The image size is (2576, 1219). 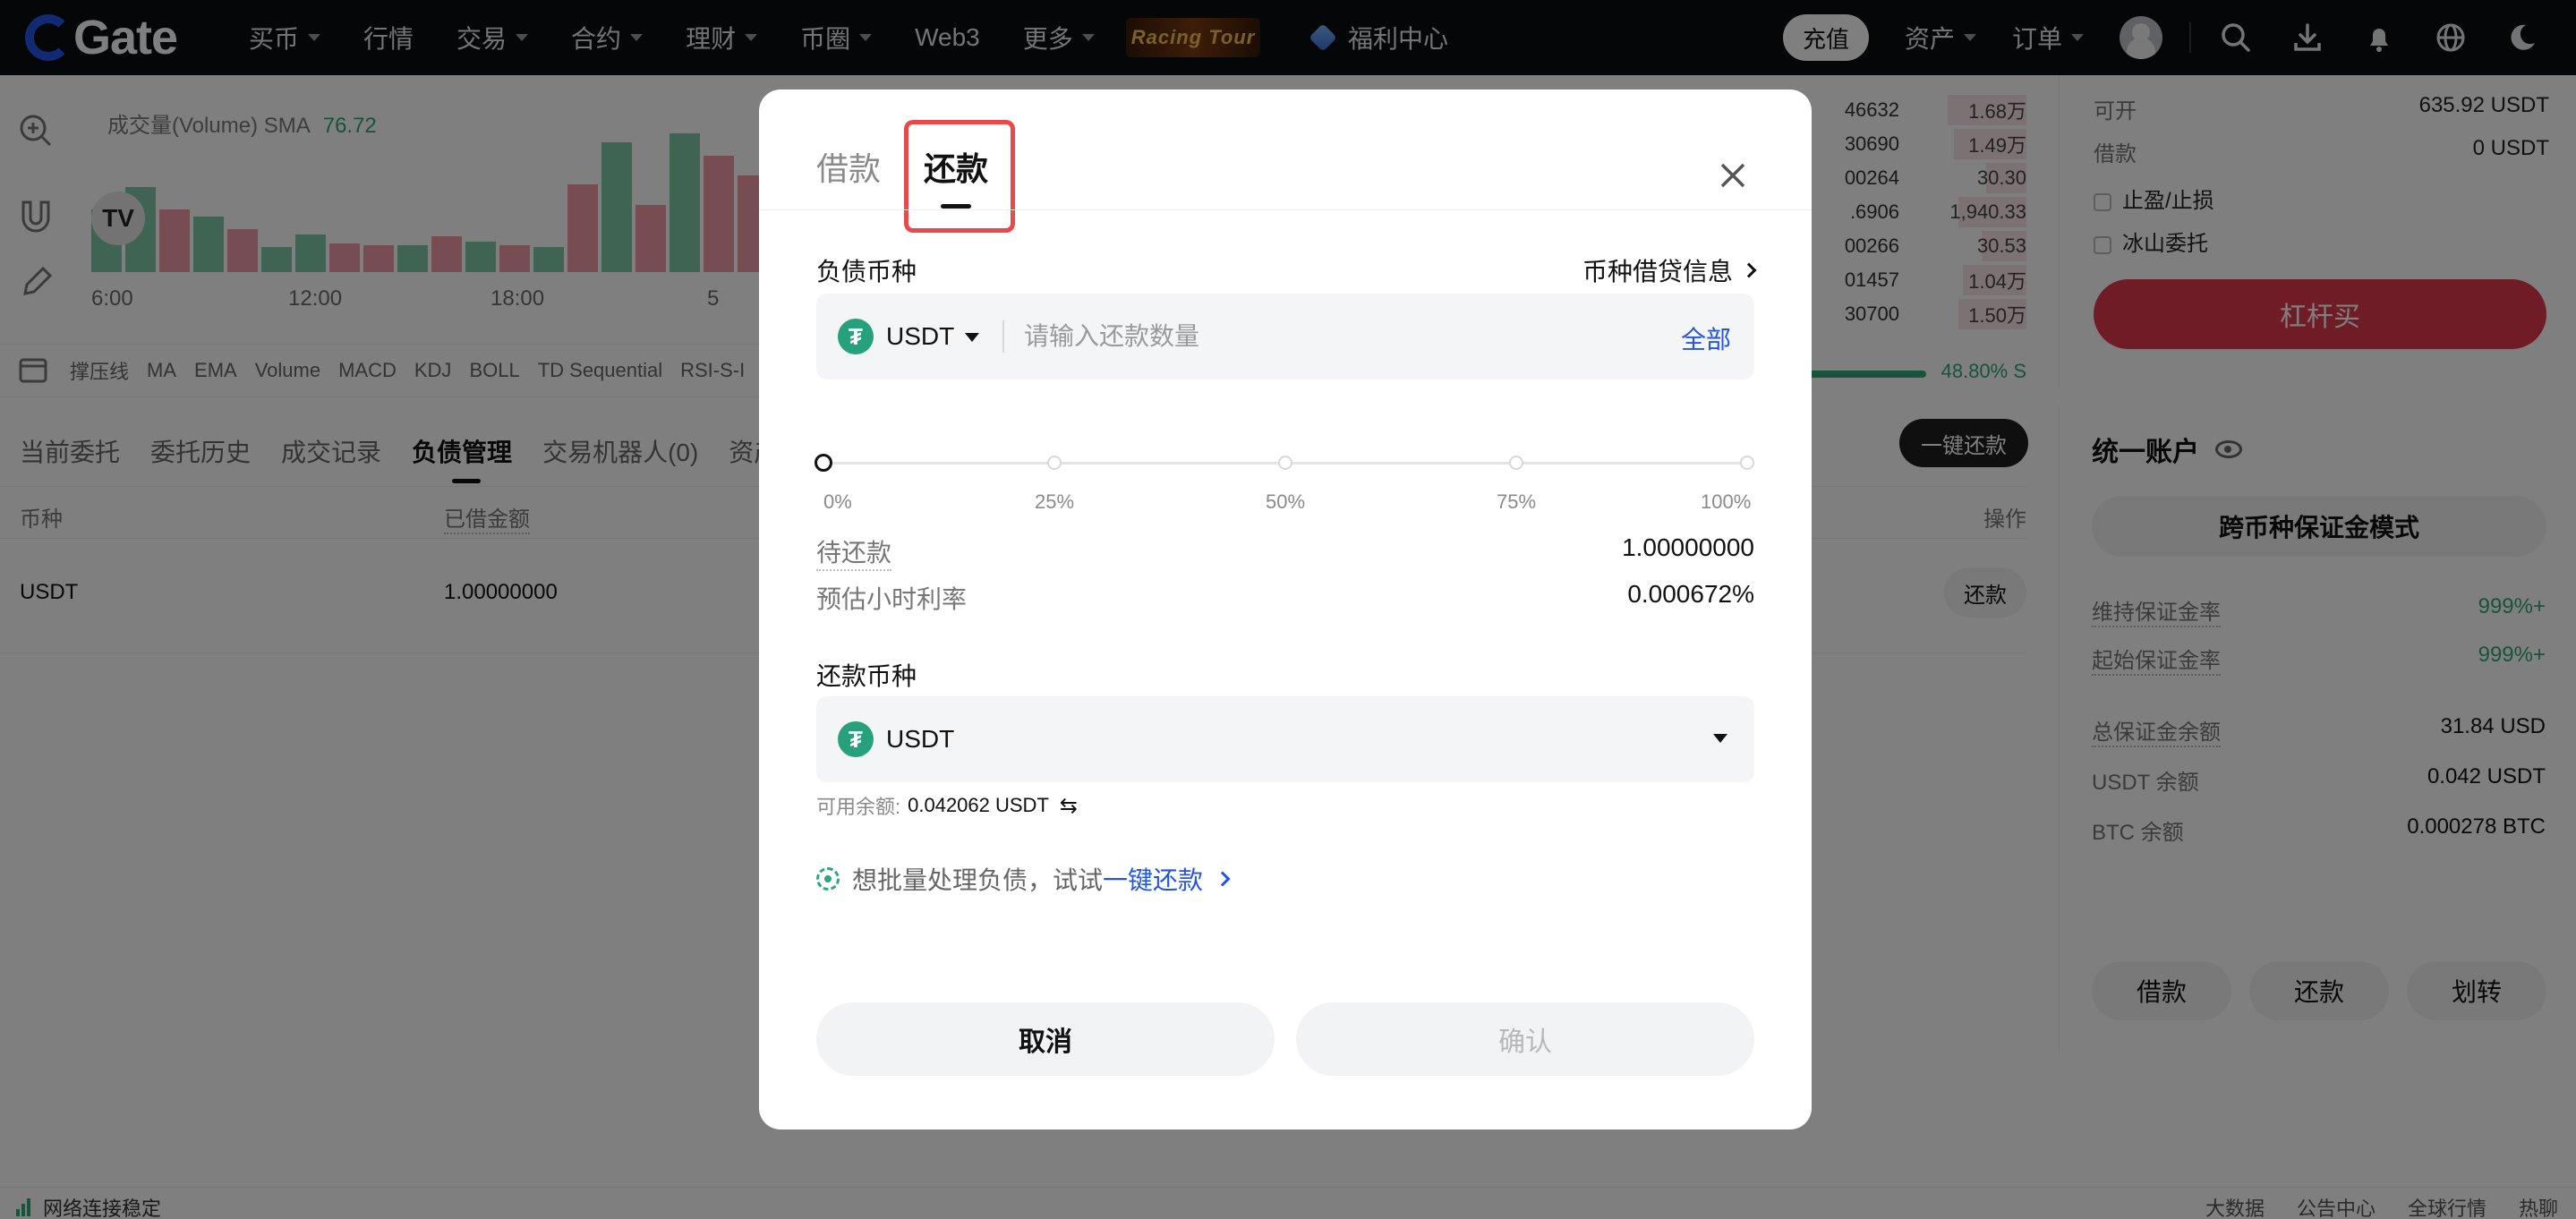 I want to click on slider-mark-label: 75%, so click(x=1517, y=501).